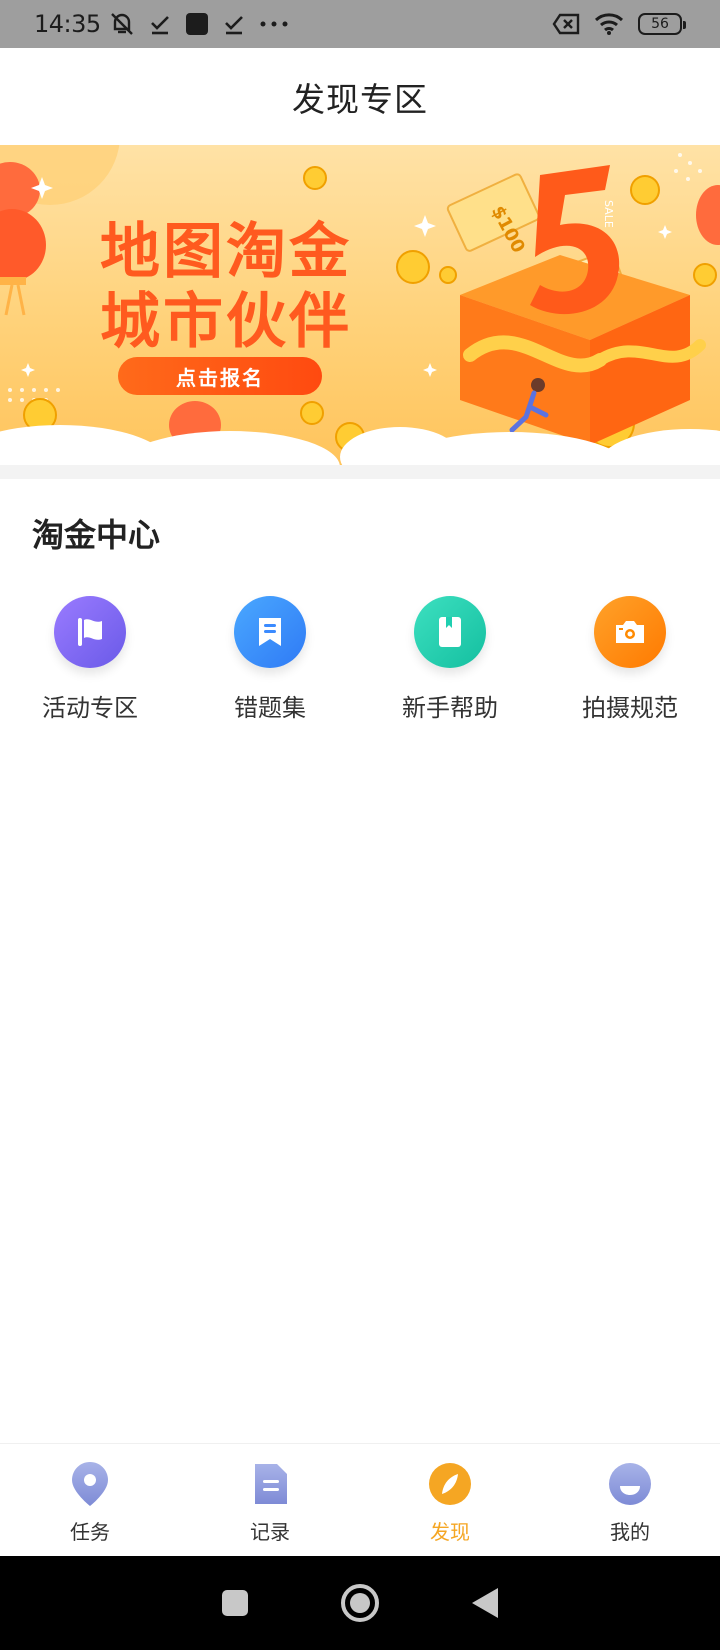 The height and width of the screenshot is (1650, 720). Describe the element at coordinates (270, 708) in the screenshot. I see `feature-label: 错题集` at that location.